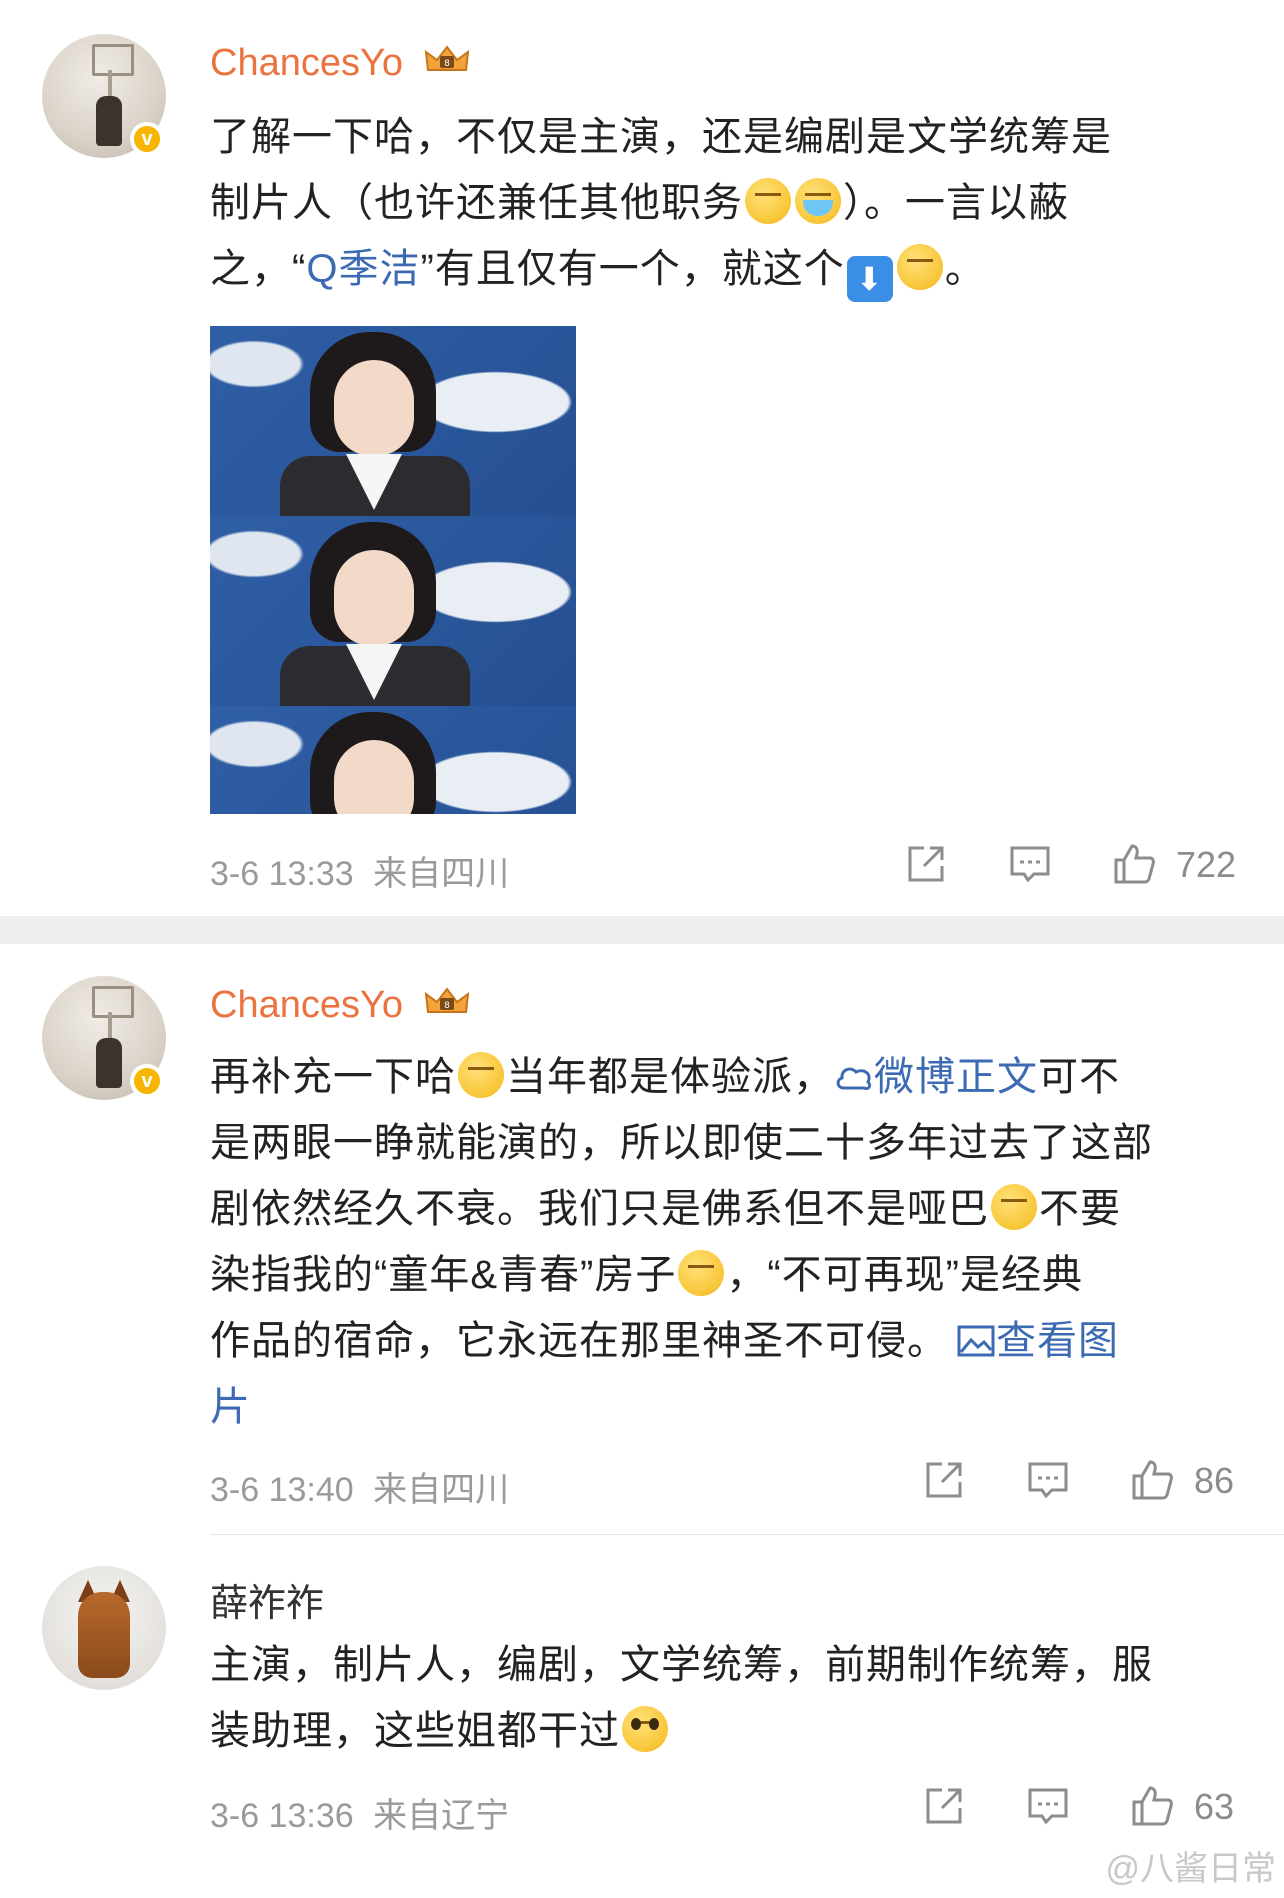 Image resolution: width=1284 pixels, height=1898 pixels. I want to click on line: 了解一下哈，不仅是主演，还是编剧是文学统筹是, so click(730, 137).